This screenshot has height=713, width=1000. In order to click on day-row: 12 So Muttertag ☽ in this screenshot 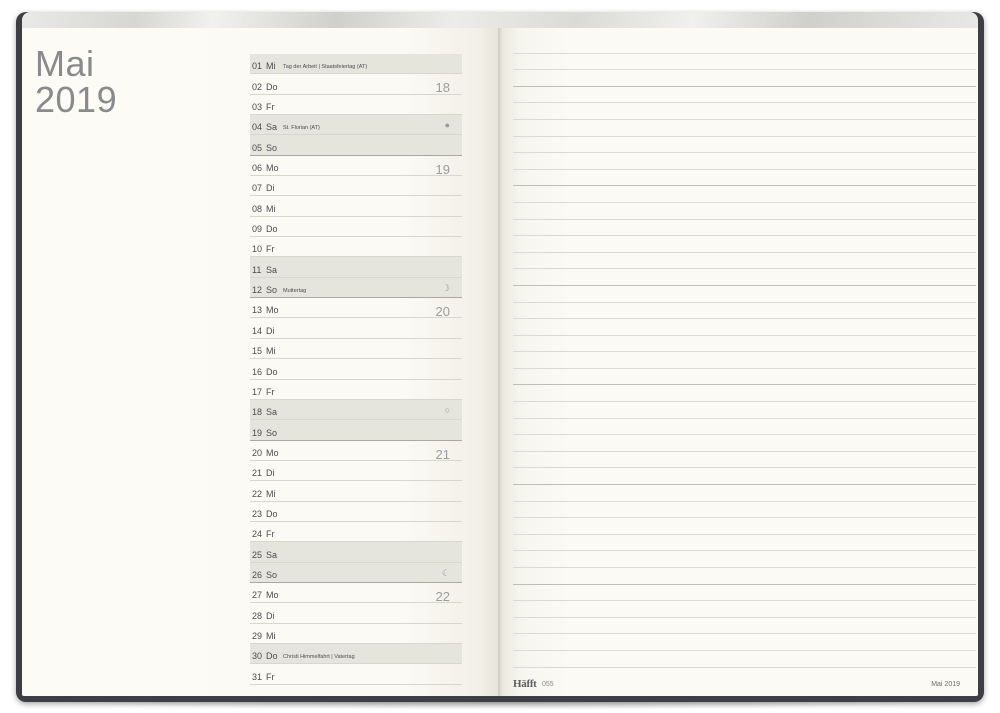, I will do `click(356, 288)`.